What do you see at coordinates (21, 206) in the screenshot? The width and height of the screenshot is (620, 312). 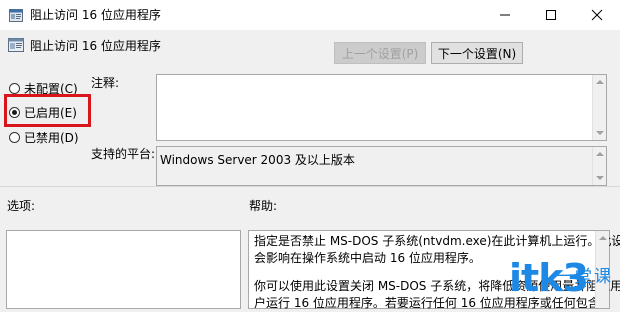 I see `options-label: 选项:` at bounding box center [21, 206].